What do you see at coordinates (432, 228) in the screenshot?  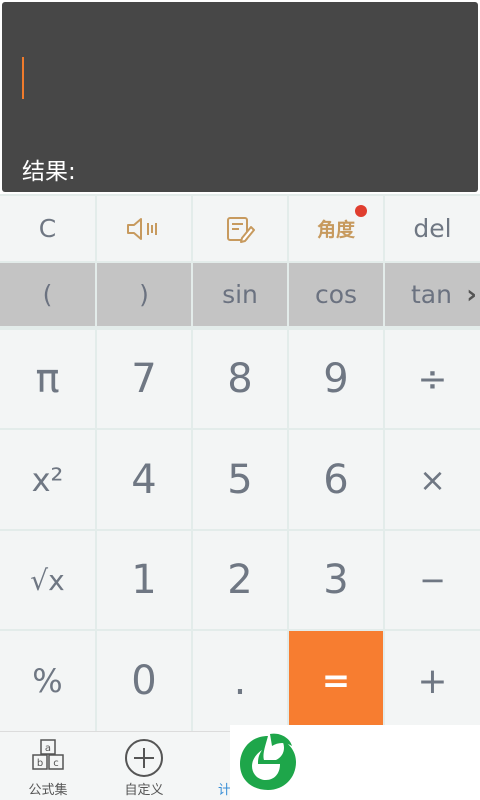 I see `delete-button: del` at bounding box center [432, 228].